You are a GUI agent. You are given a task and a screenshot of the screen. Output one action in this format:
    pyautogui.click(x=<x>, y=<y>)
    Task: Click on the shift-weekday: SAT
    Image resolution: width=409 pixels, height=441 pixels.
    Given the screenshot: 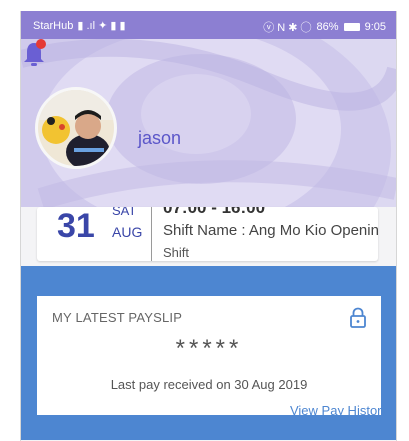 What is the action you would take?
    pyautogui.click(x=124, y=212)
    